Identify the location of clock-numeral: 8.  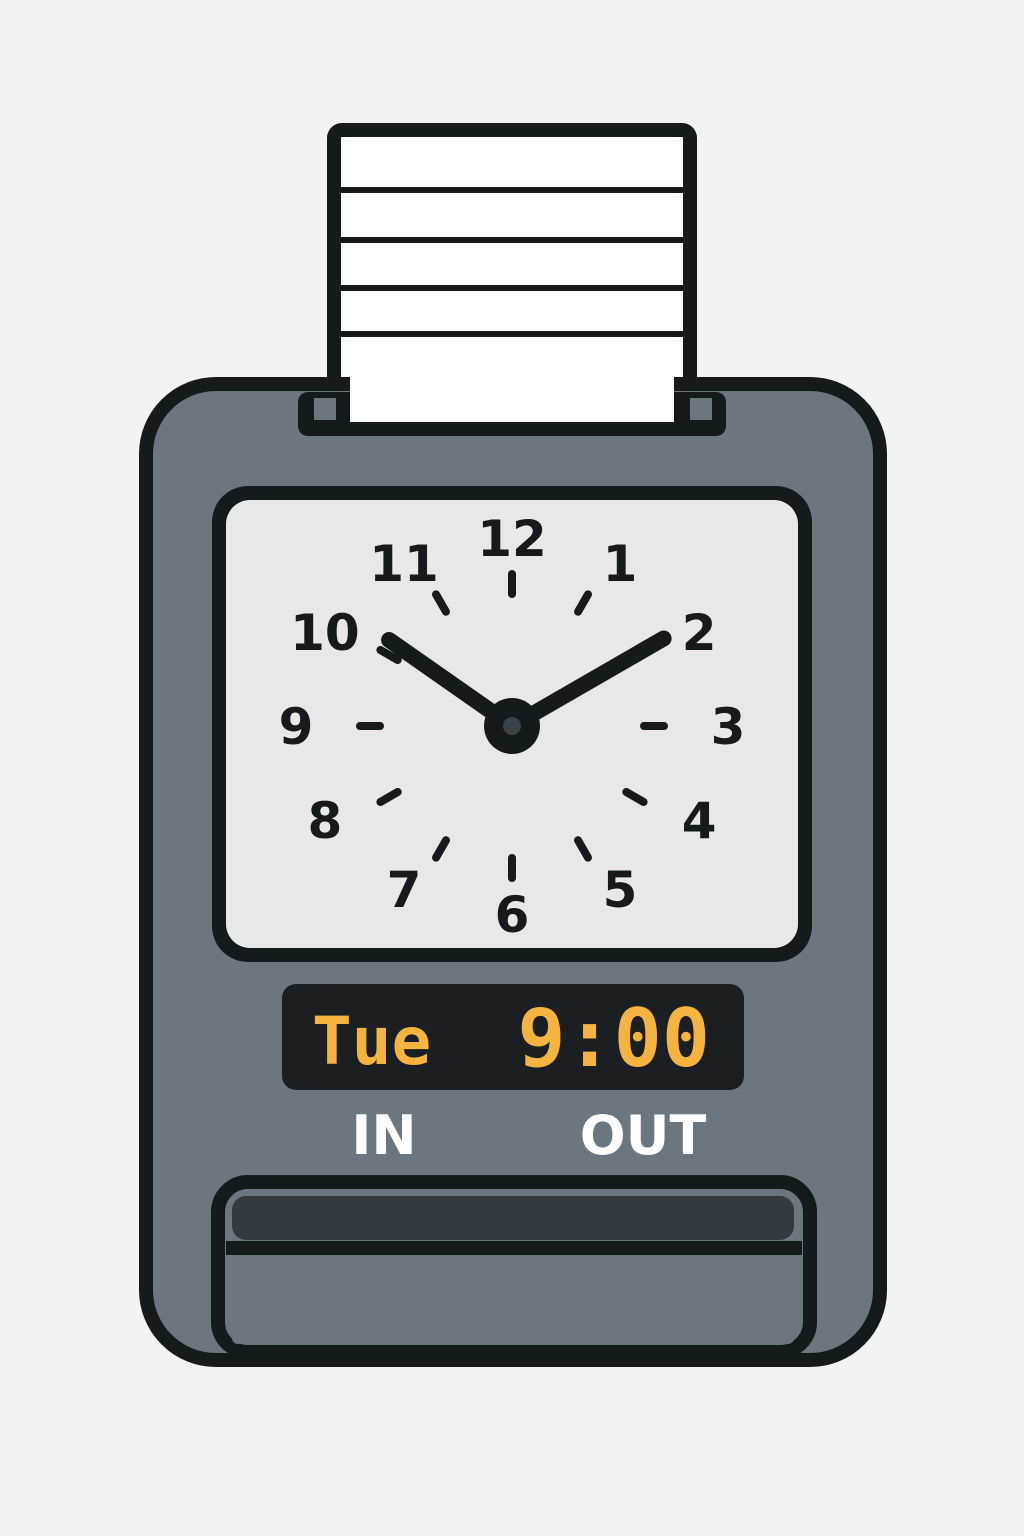
(325, 821).